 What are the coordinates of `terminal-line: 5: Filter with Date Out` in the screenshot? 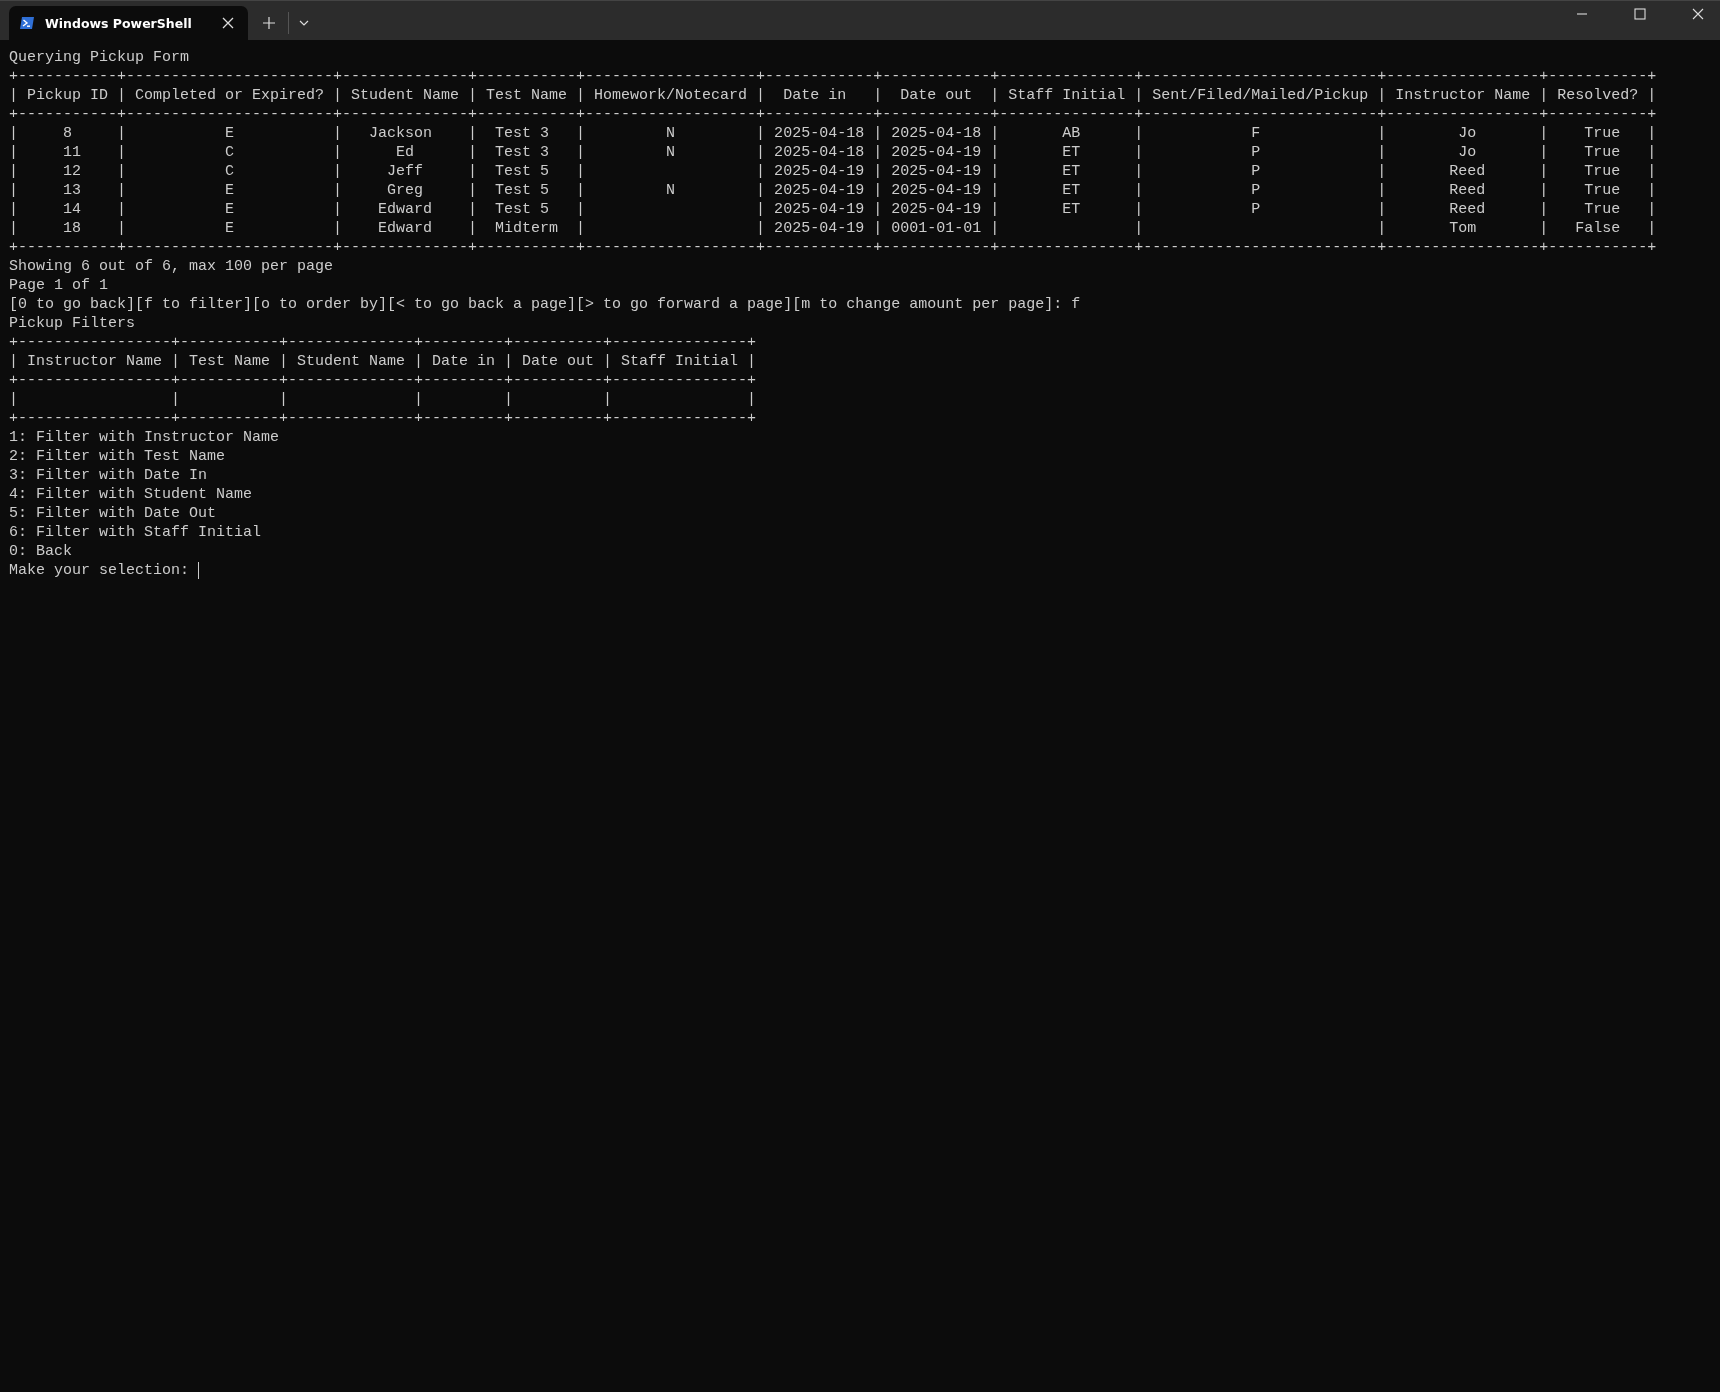 It's located at (113, 513).